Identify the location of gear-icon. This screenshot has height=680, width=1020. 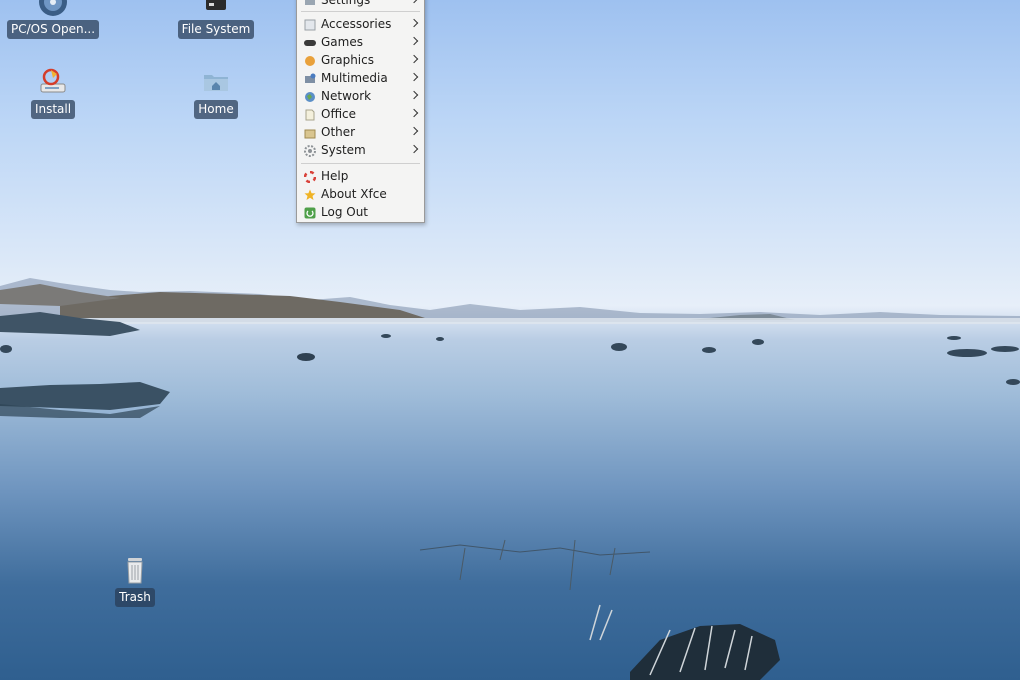
(310, 150).